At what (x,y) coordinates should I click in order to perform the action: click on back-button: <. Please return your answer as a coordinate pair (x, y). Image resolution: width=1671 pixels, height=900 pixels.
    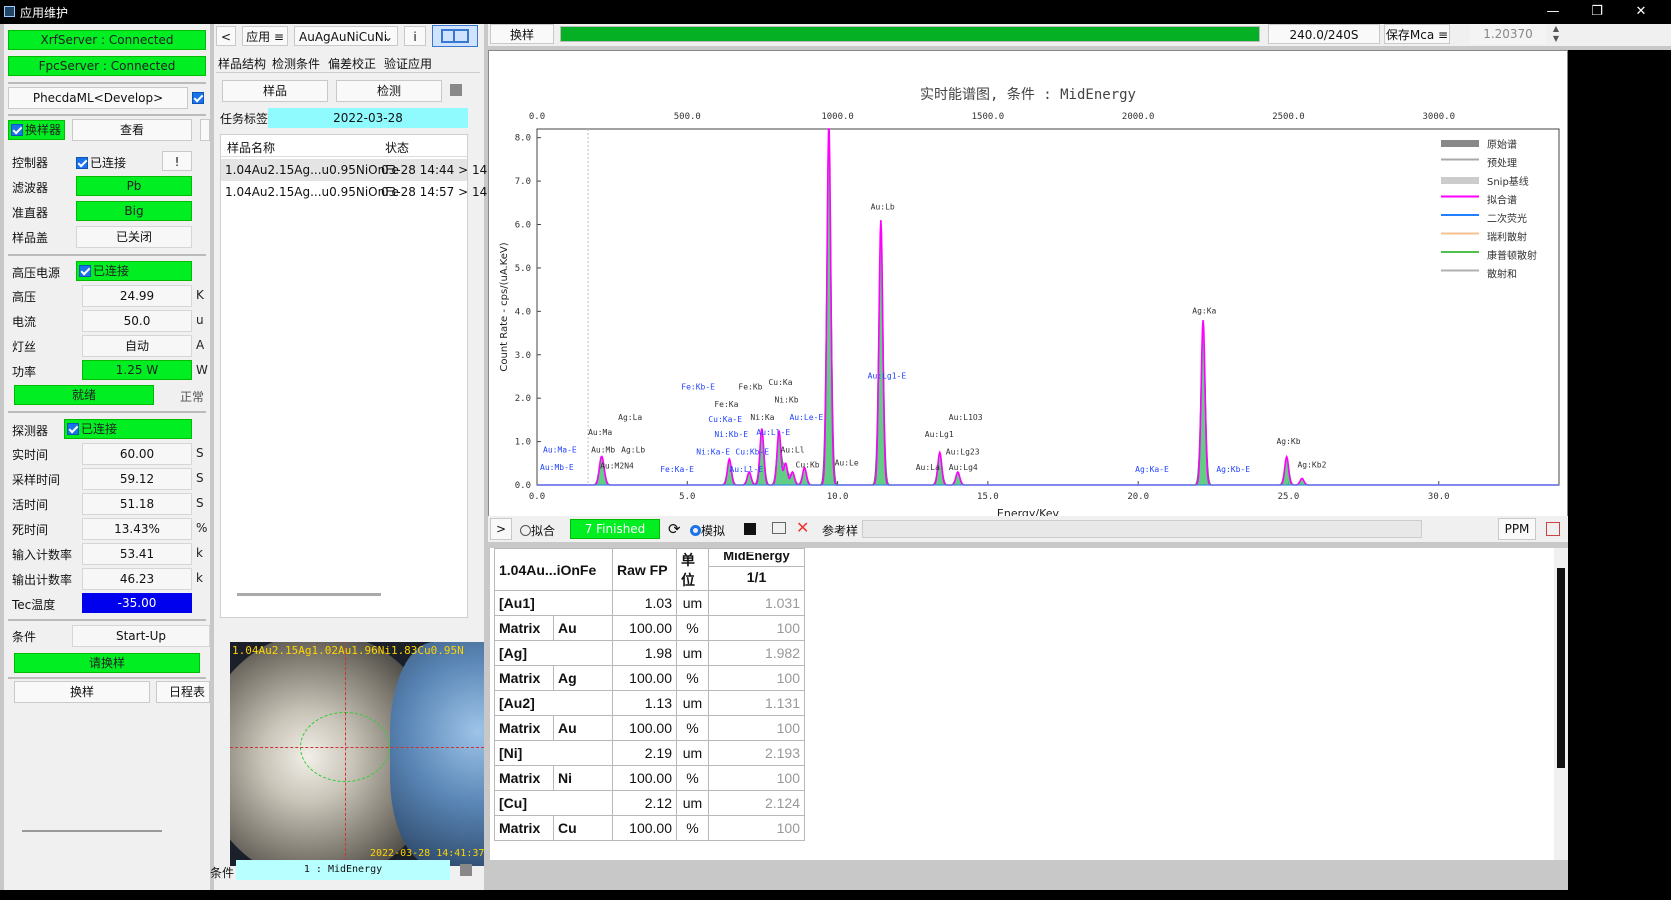
    Looking at the image, I should click on (226, 36).